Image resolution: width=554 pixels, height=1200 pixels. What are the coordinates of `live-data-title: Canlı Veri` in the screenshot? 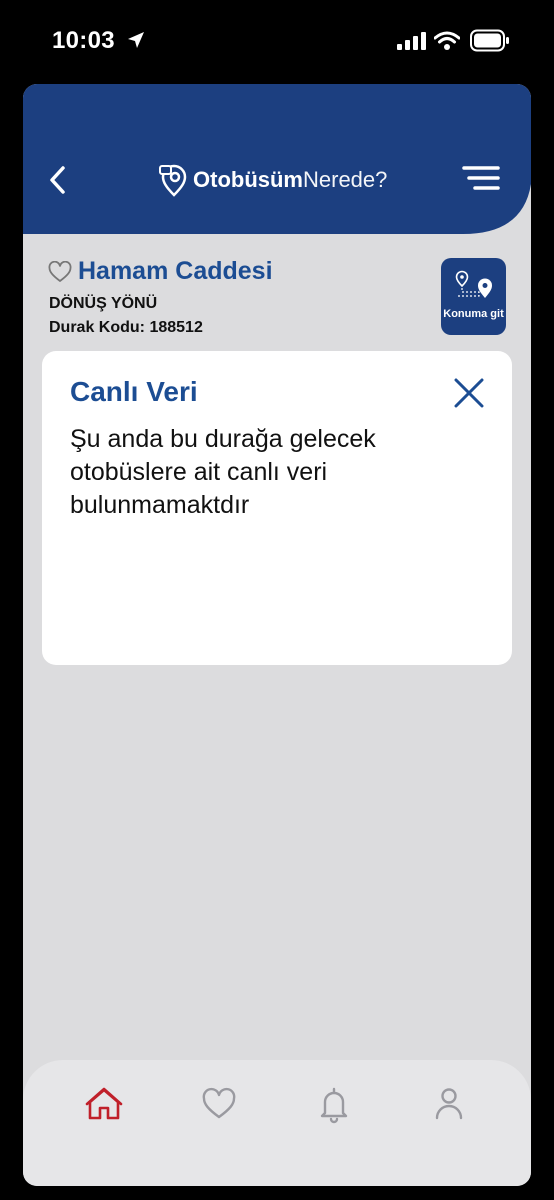 It's located at (134, 391).